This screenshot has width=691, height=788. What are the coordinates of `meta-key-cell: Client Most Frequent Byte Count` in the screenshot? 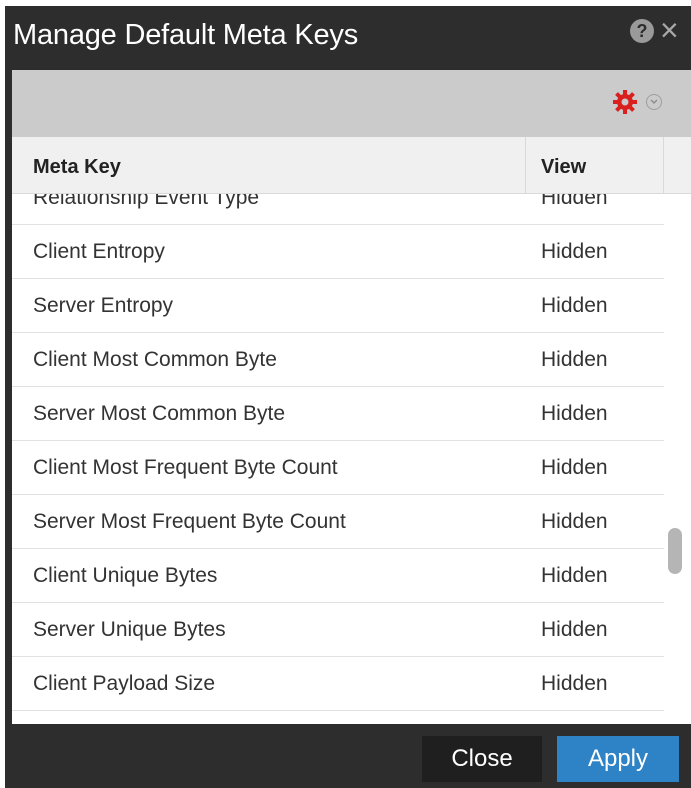 It's located at (185, 467).